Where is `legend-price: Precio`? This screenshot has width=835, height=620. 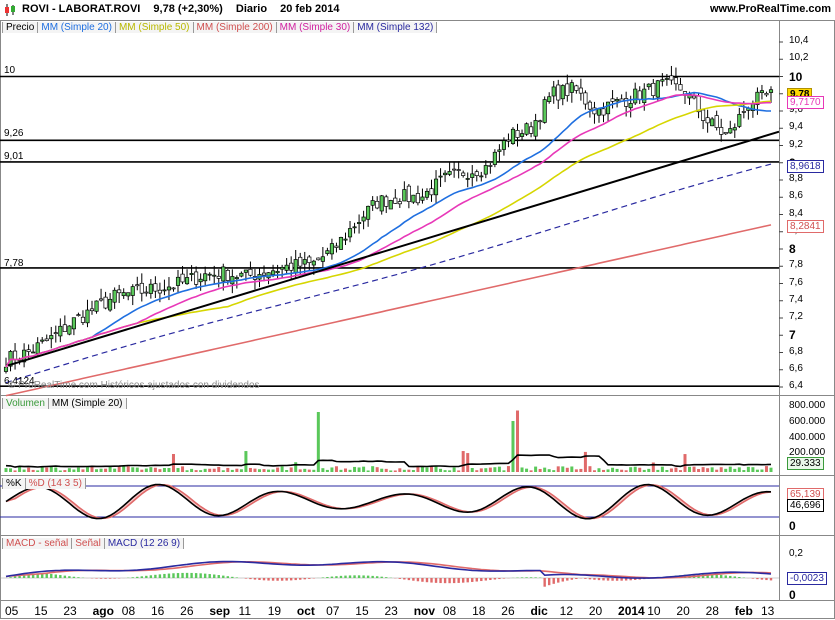 legend-price: Precio is located at coordinates (20, 27).